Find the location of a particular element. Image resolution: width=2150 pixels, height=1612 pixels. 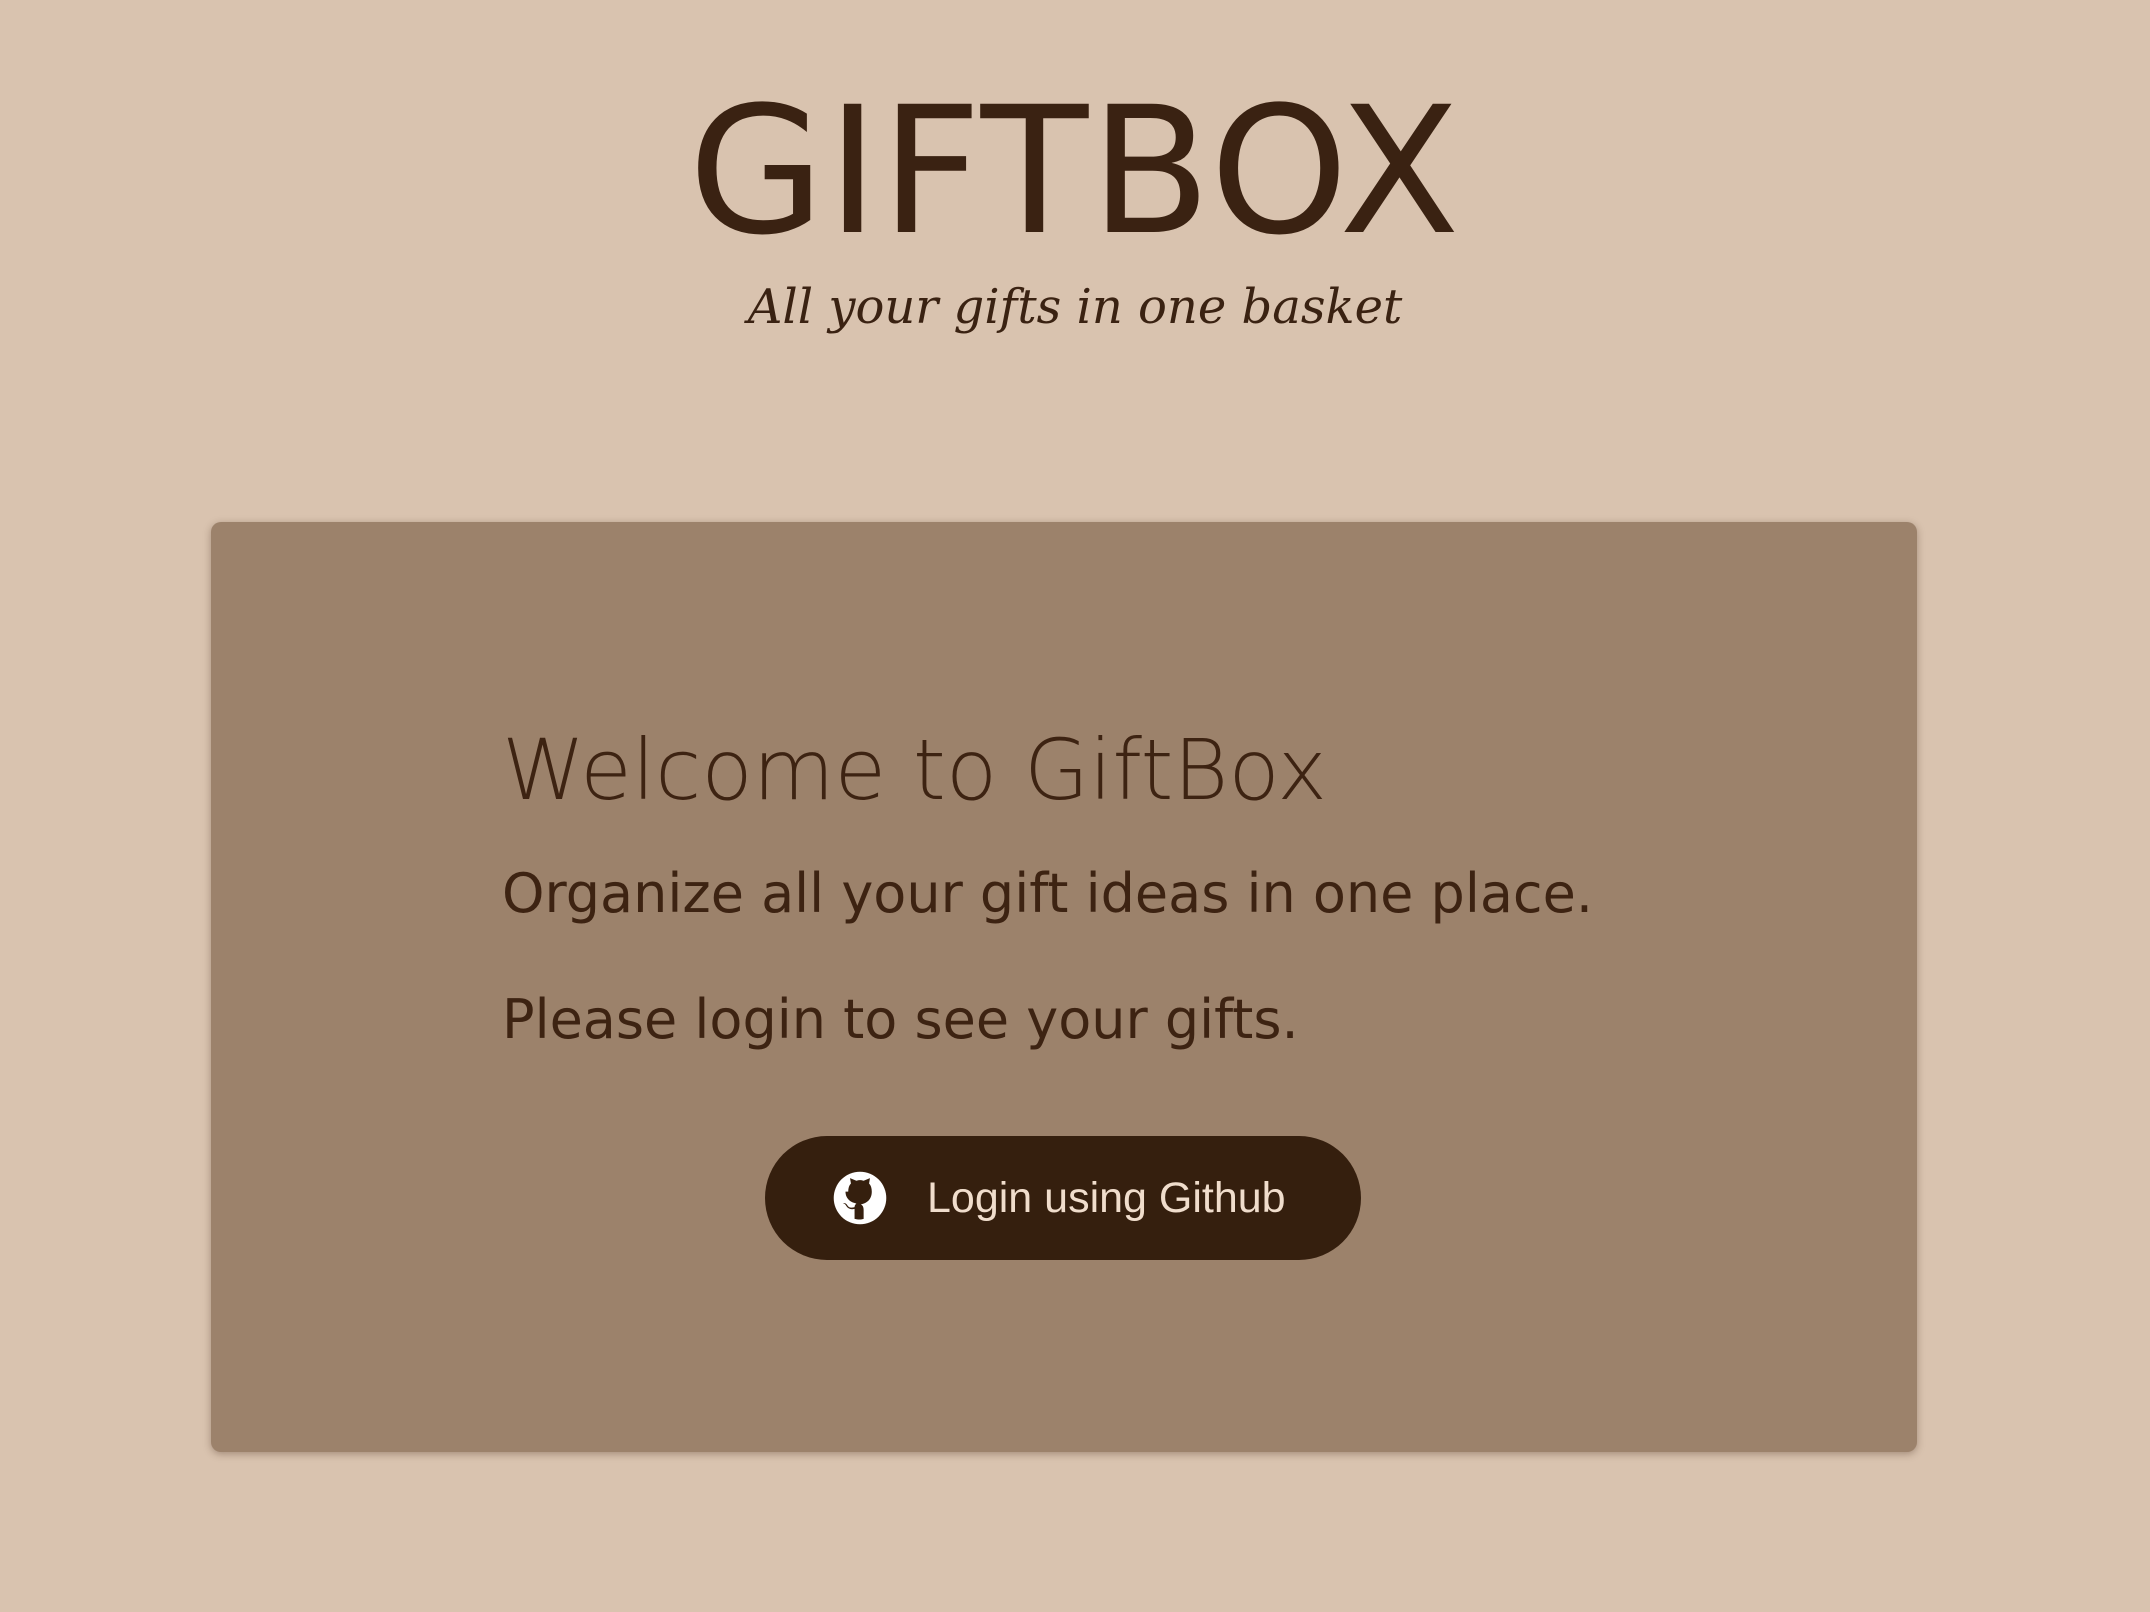

login-prompt: Please login to see your gifts. is located at coordinates (900, 1019).